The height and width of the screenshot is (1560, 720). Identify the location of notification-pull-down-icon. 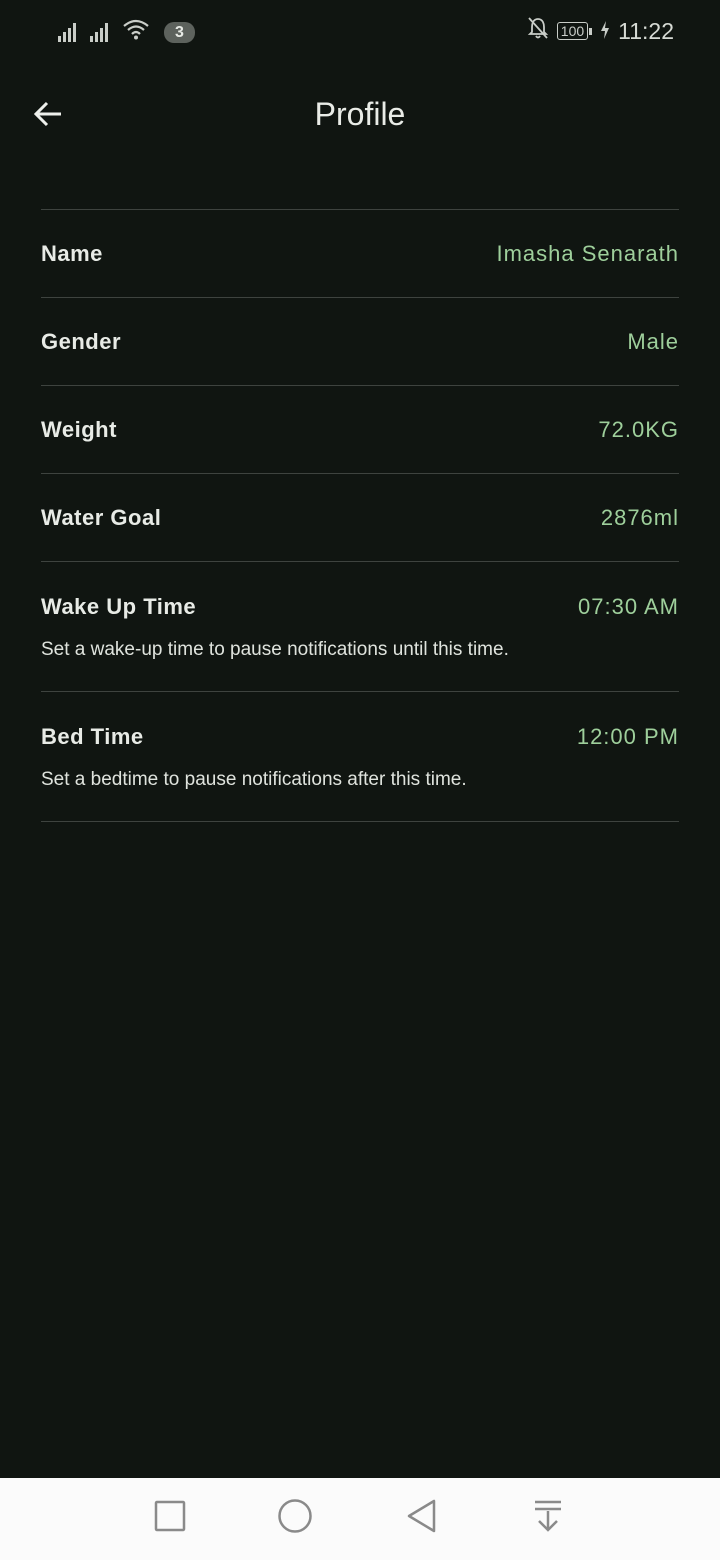
(548, 1518).